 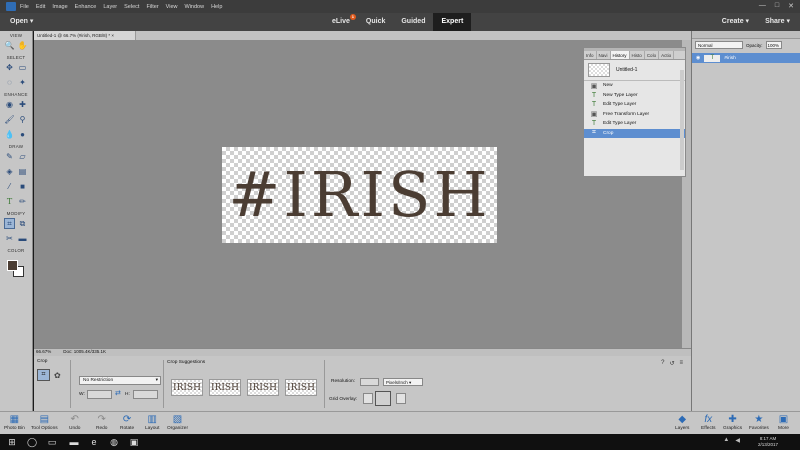 What do you see at coordinates (604, 55) in the screenshot?
I see `tab-navigator: Navi` at bounding box center [604, 55].